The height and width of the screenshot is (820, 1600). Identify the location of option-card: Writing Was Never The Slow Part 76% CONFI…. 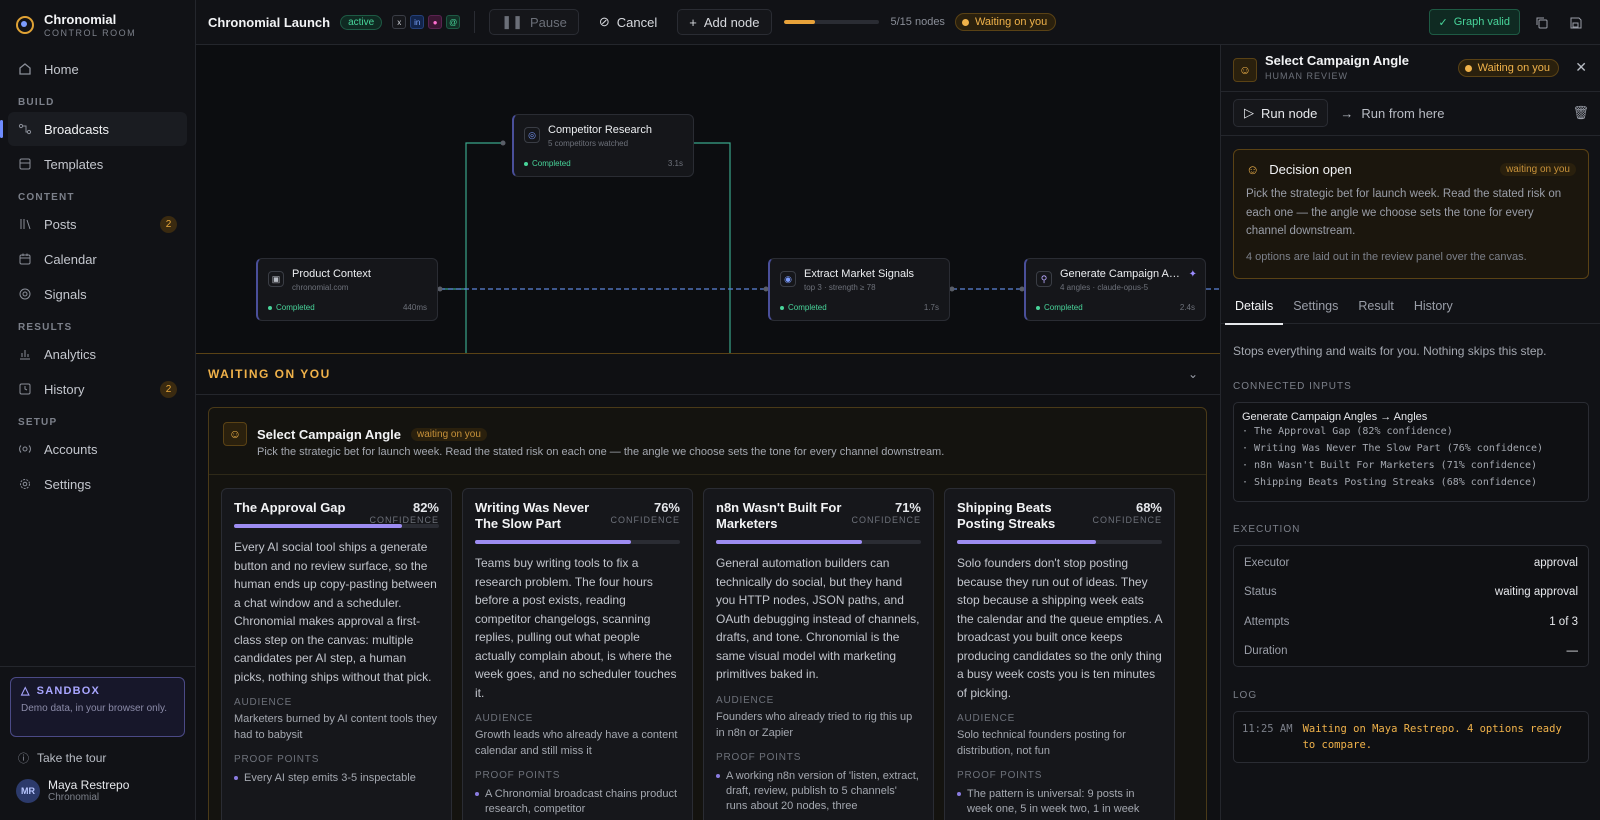
(577, 654).